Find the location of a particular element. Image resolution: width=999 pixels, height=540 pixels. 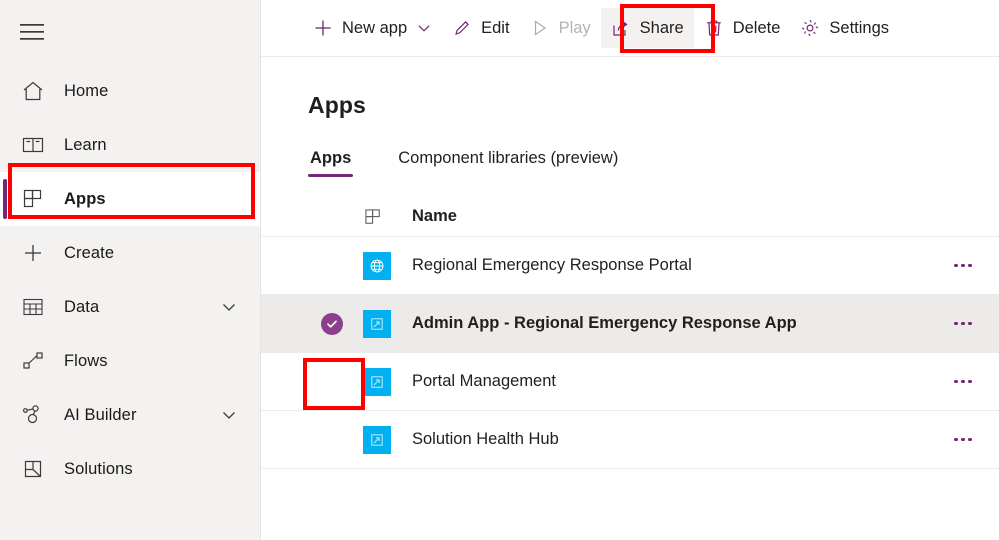

table-row: Solution Health Hub is located at coordinates (630, 440).